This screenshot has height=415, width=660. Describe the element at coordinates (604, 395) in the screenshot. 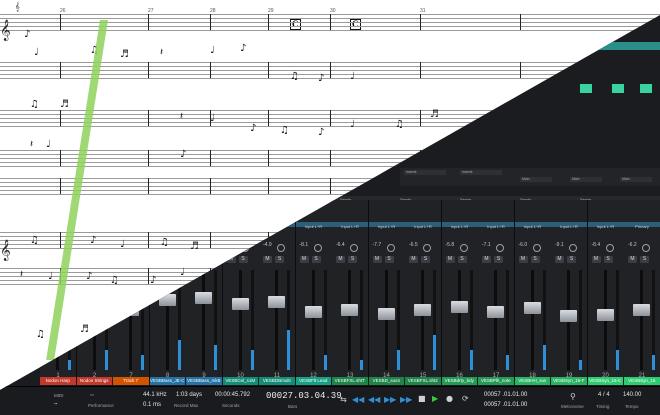

I see `time-signature: 4 / 4` at that location.